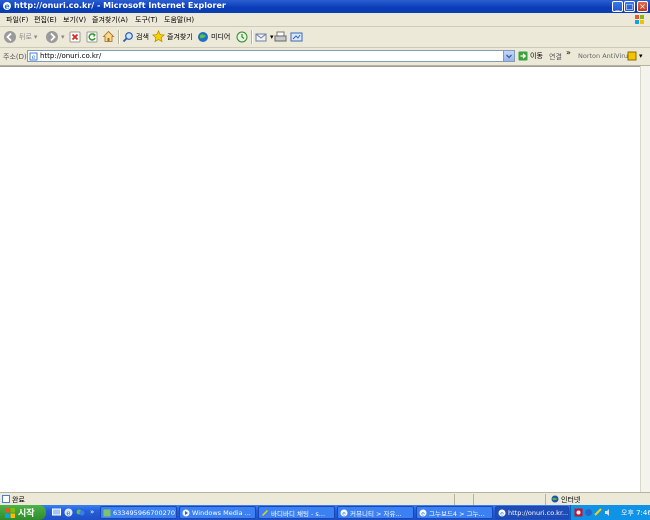  What do you see at coordinates (530, 56) in the screenshot?
I see `go-button: 이동` at bounding box center [530, 56].